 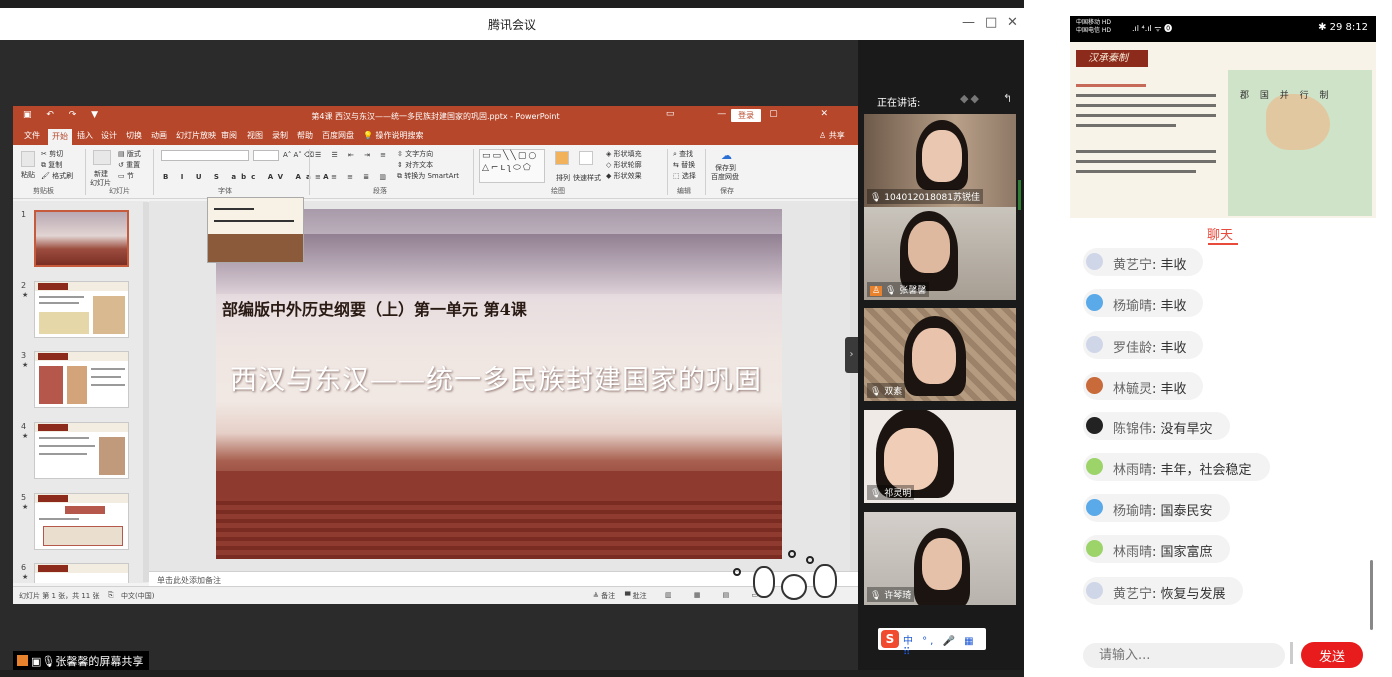 What do you see at coordinates (338, 135) in the screenshot?
I see `tab-baidu: 百度网盘` at bounding box center [338, 135].